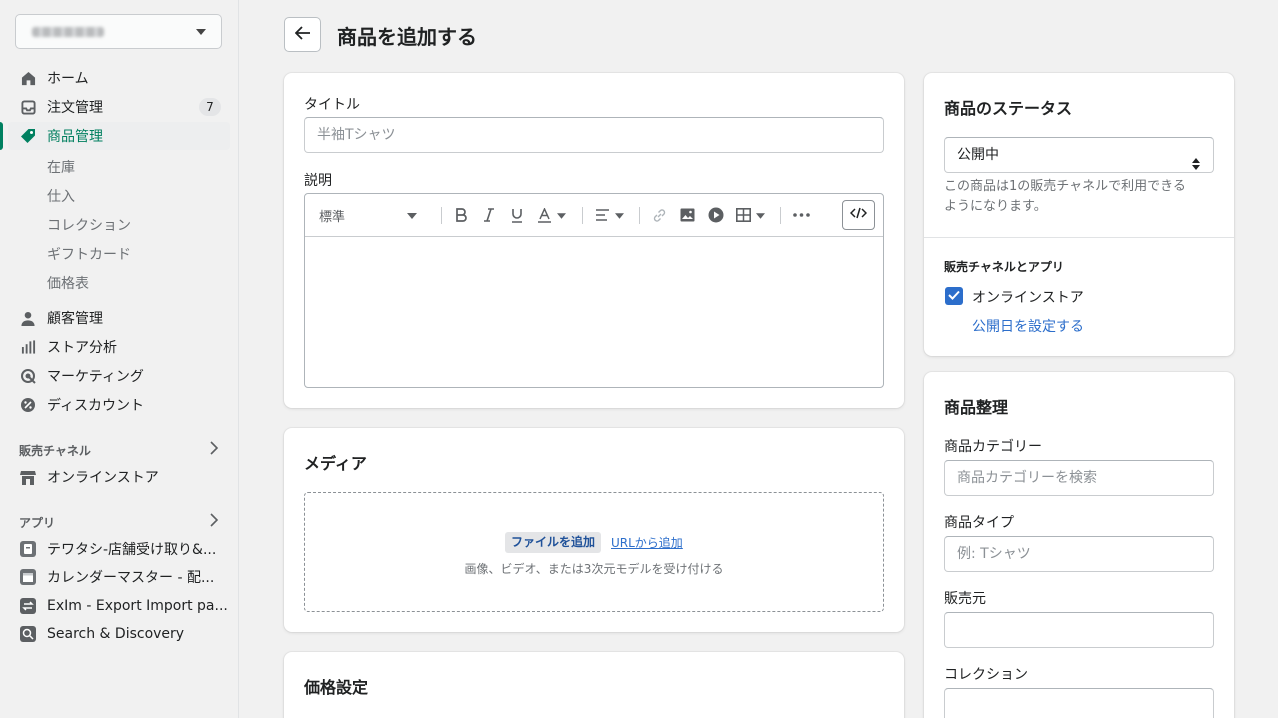 Image resolution: width=1278 pixels, height=718 pixels. I want to click on nav-item-app-search-discovery: Search & Discovery, so click(119, 634).